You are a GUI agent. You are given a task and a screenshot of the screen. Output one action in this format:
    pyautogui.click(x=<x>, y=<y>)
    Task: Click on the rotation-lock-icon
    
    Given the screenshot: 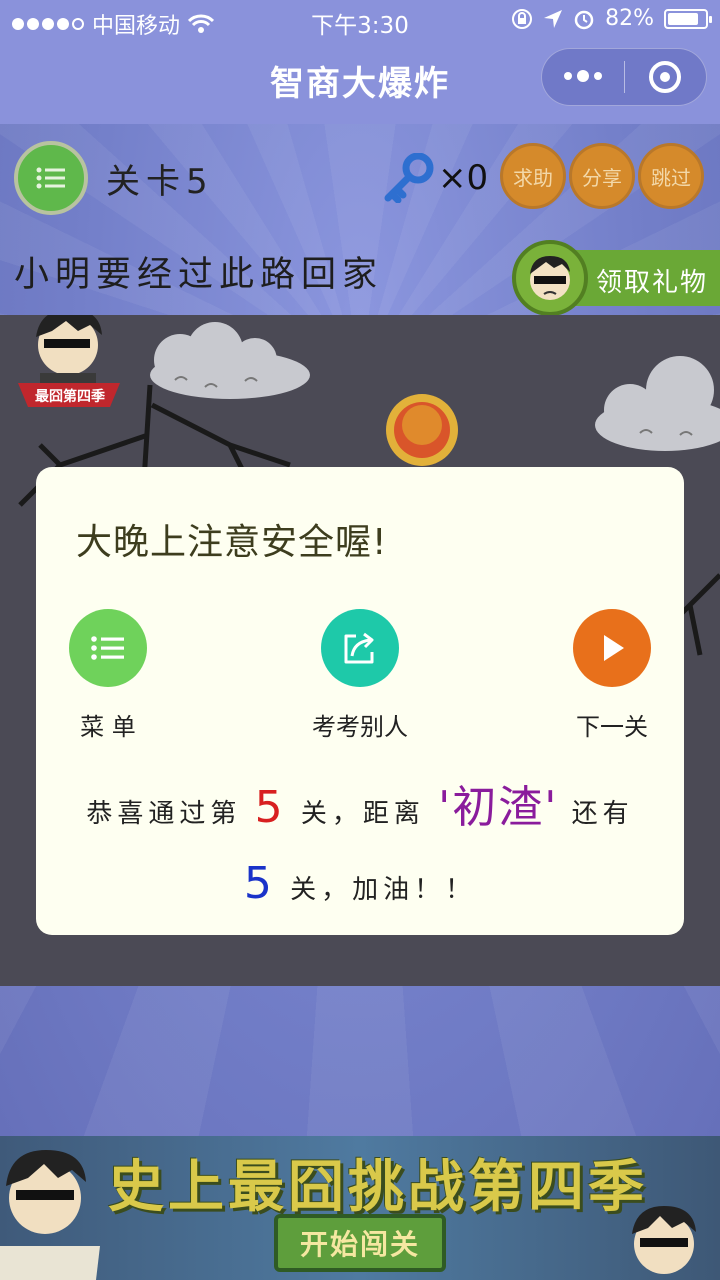 What is the action you would take?
    pyautogui.click(x=522, y=18)
    